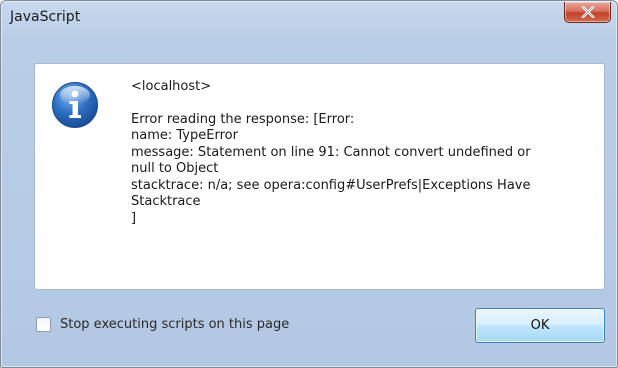 This screenshot has height=368, width=618. I want to click on checkbox-box, so click(43, 324).